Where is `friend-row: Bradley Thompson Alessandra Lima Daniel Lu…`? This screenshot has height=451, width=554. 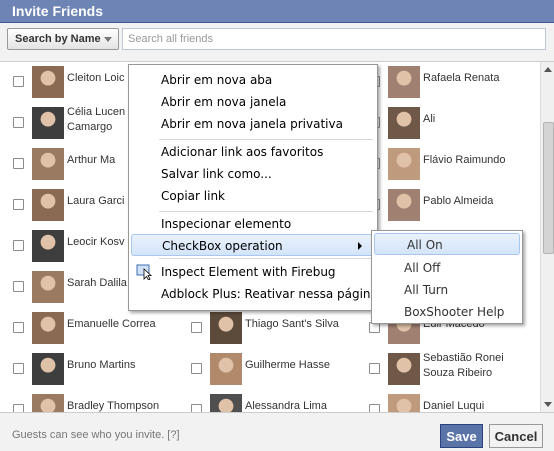
friend-row: Bradley Thompson Alessandra Lima Daniel Lu… is located at coordinates (270, 401).